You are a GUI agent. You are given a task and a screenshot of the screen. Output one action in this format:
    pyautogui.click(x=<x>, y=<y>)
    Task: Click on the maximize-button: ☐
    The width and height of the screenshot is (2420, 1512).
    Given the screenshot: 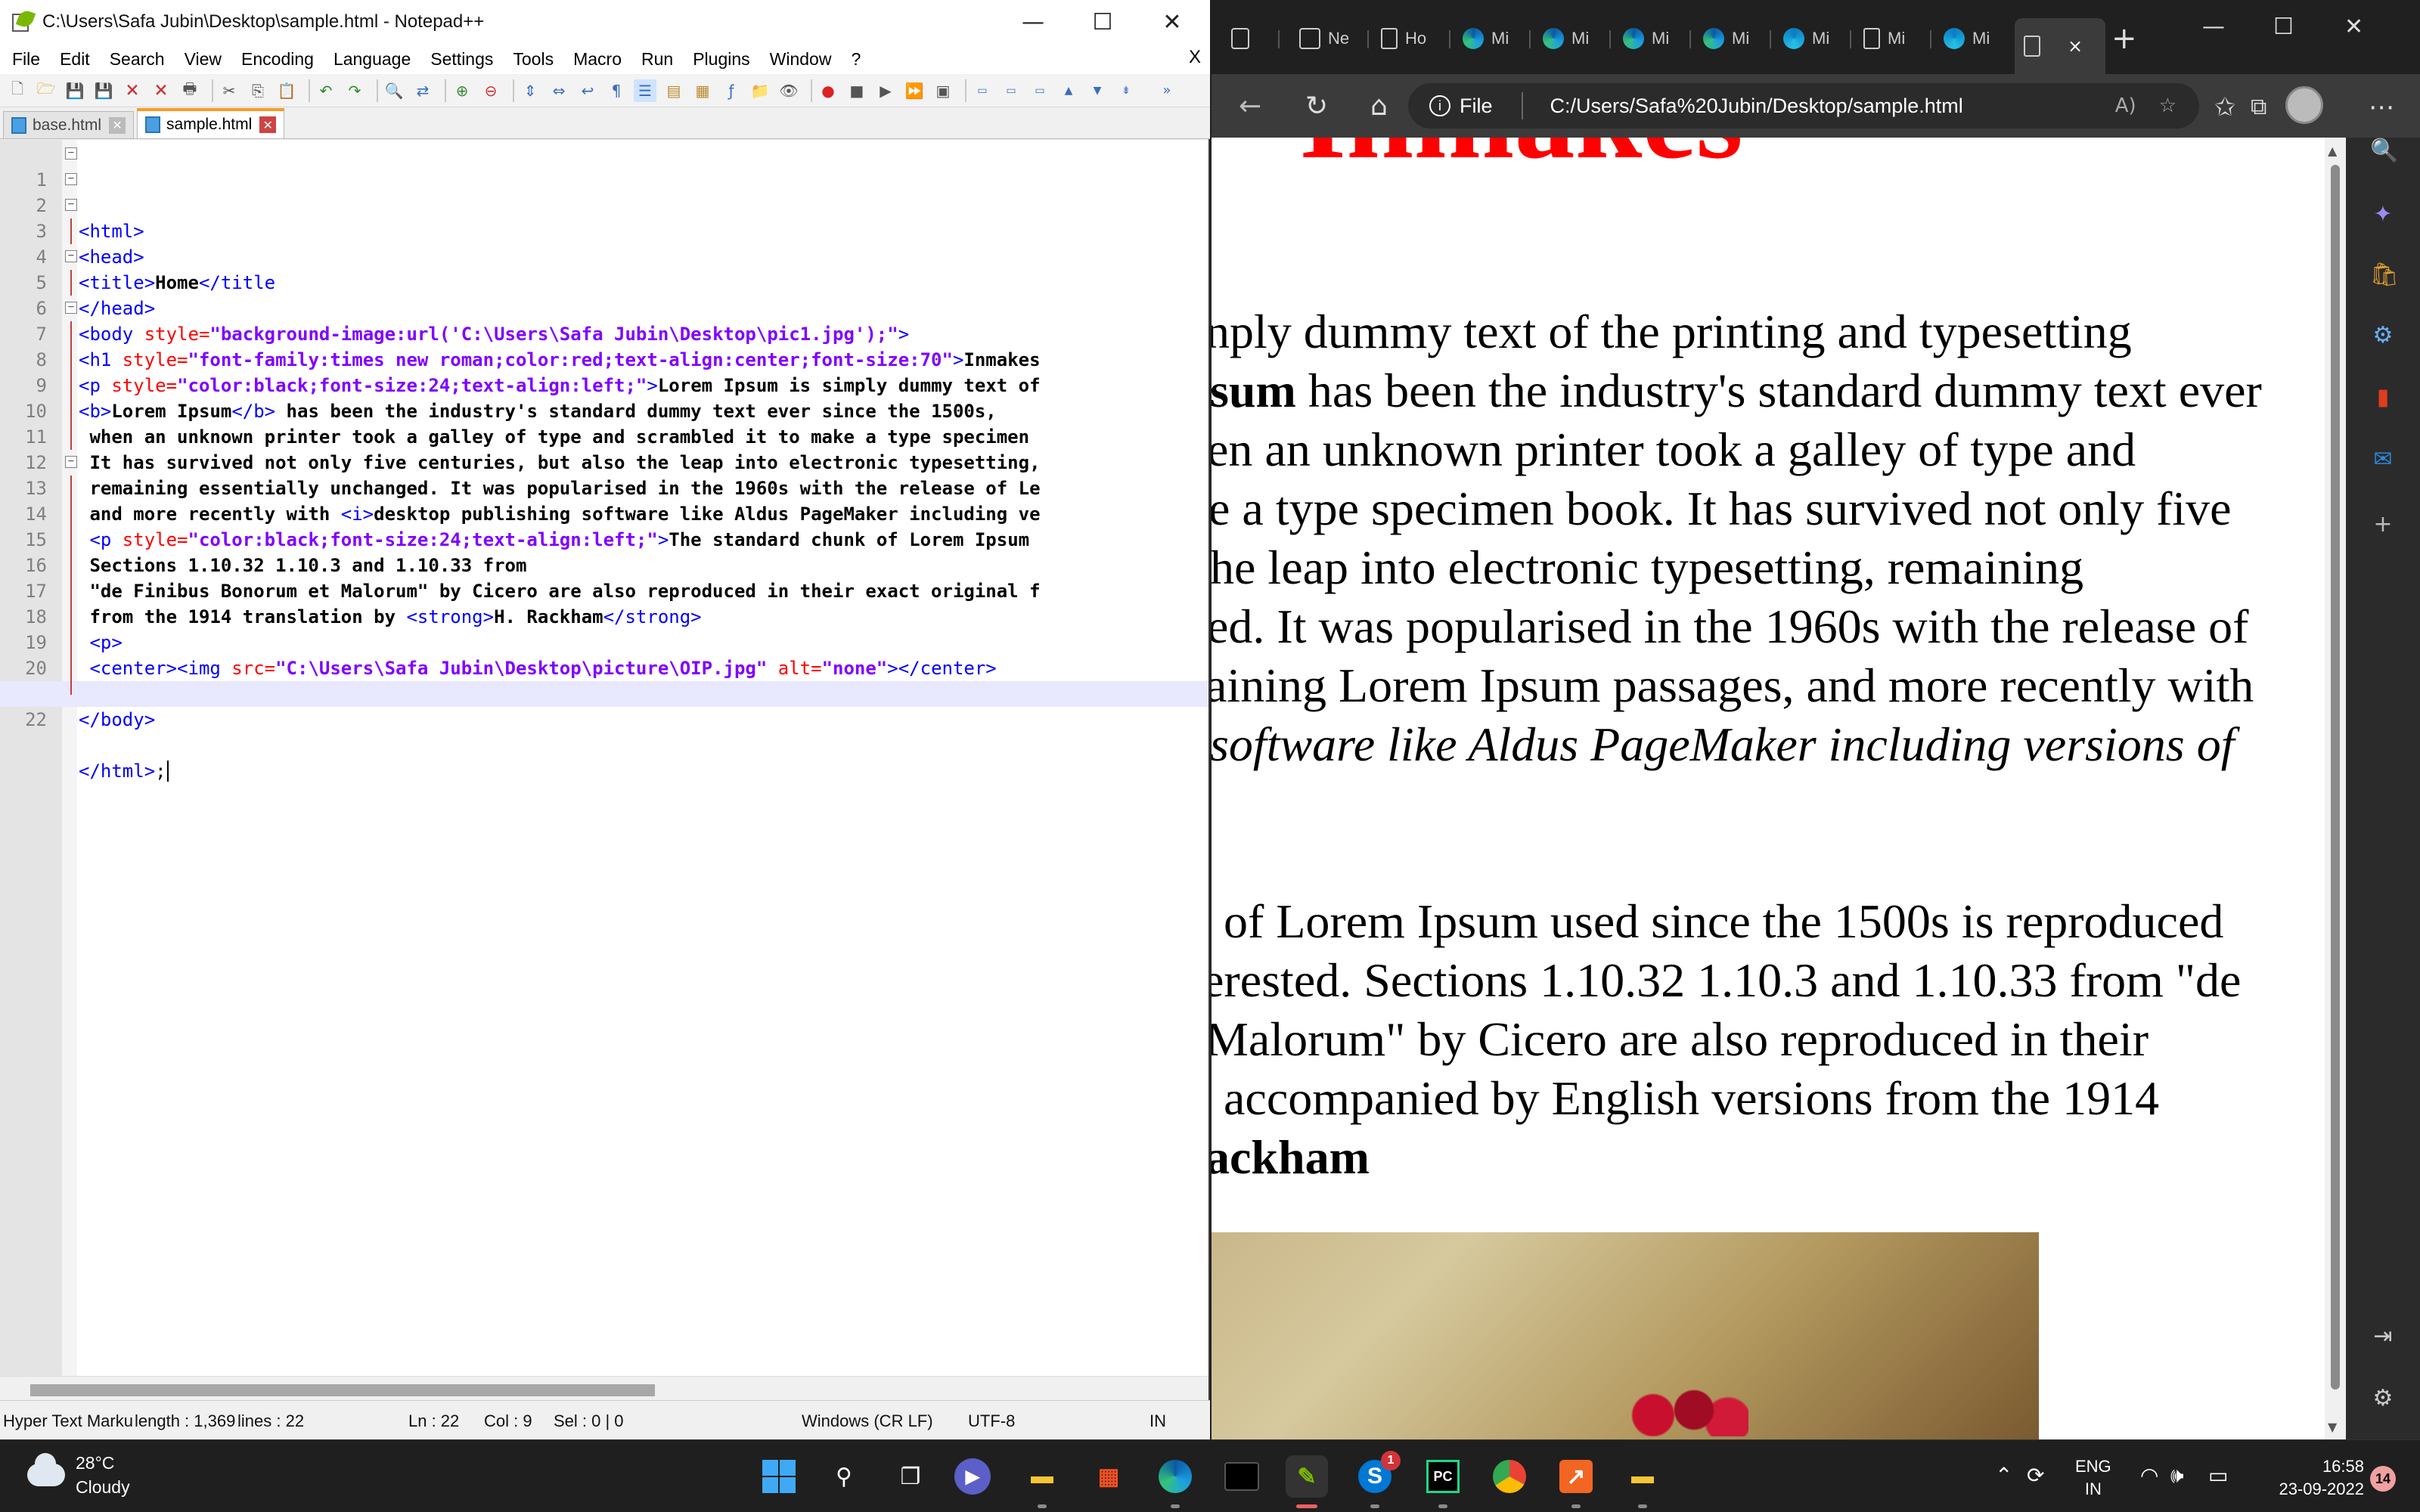 What is the action you would take?
    pyautogui.click(x=1102, y=22)
    